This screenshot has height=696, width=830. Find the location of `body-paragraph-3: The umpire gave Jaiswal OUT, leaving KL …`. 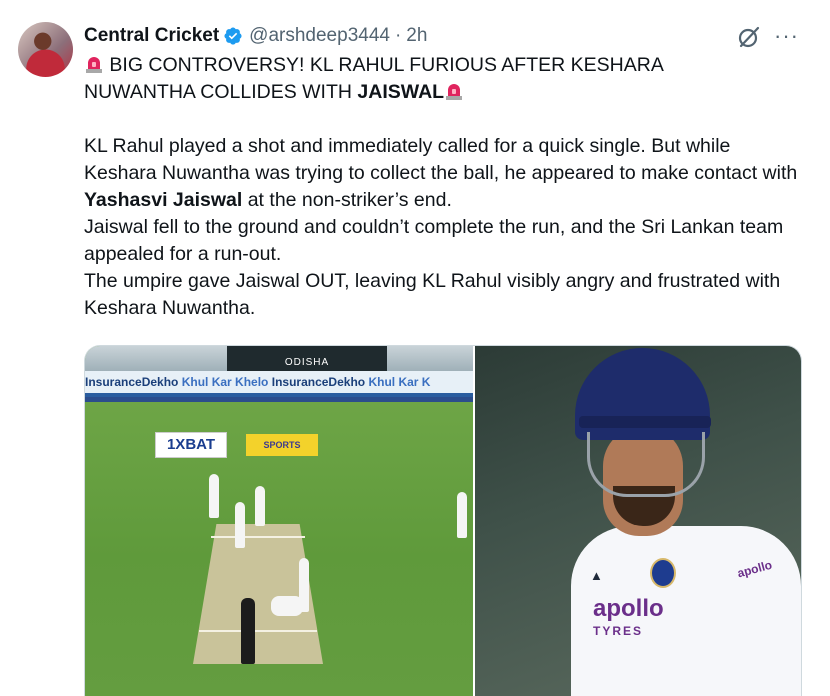

body-paragraph-3: The umpire gave Jaiswal OUT, leaving KL … is located at coordinates (432, 294).